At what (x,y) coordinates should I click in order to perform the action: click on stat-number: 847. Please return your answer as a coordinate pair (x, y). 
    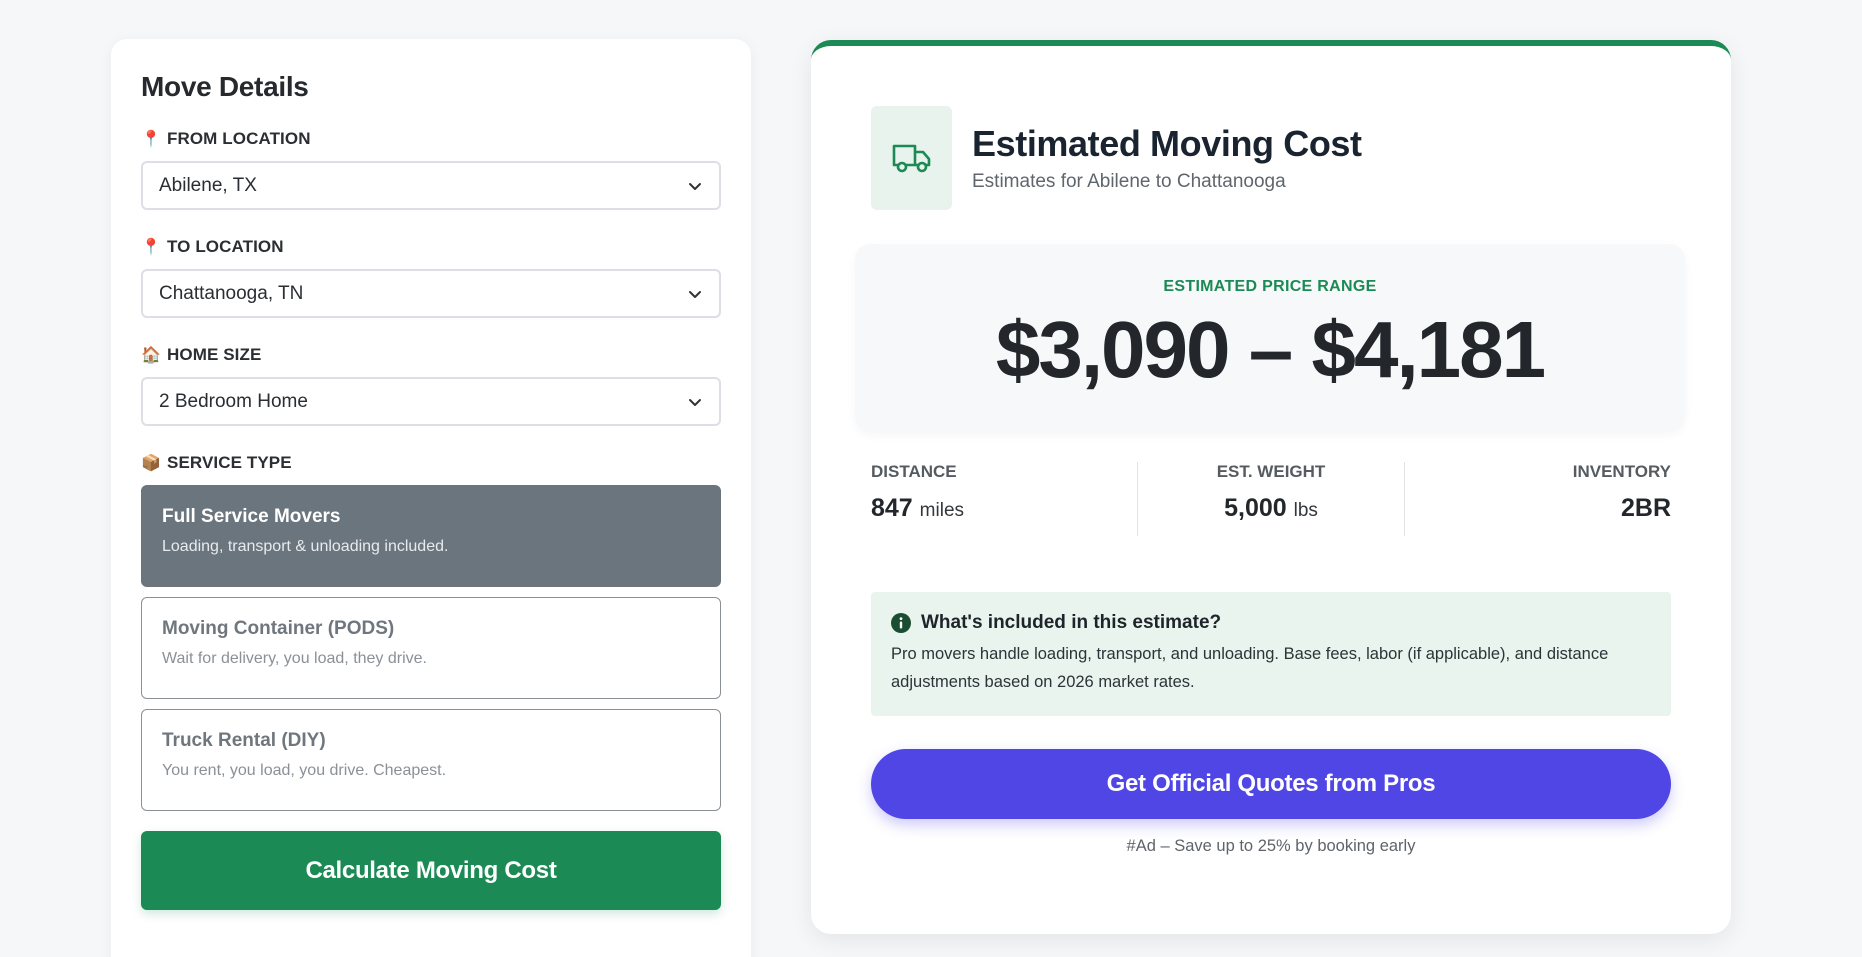
    Looking at the image, I should click on (892, 508).